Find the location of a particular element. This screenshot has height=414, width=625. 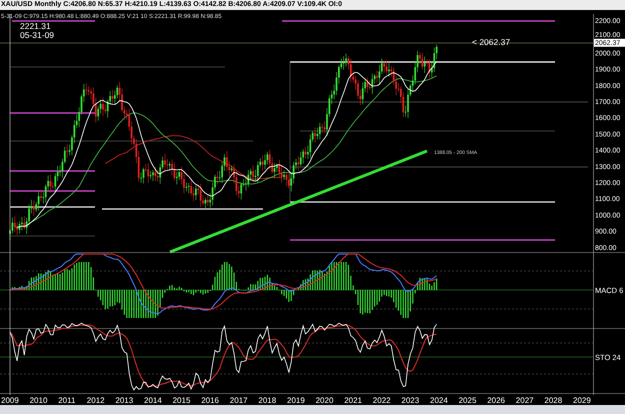

year-axis-label: 2022 is located at coordinates (381, 400).